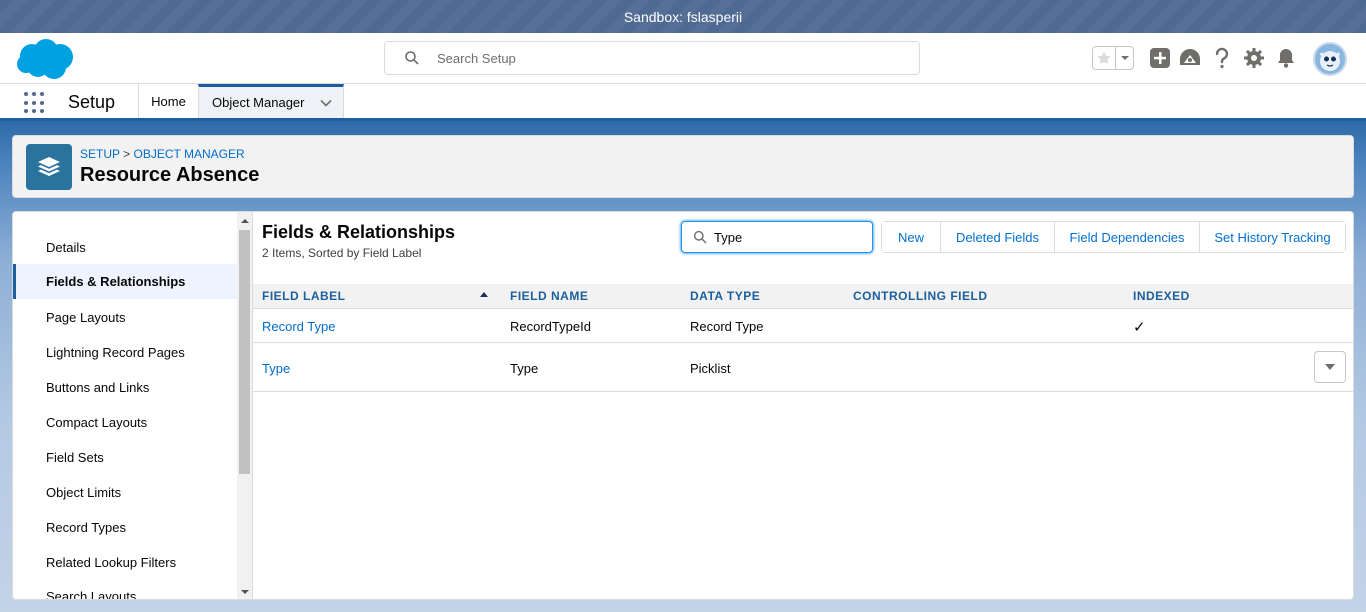  Describe the element at coordinates (725, 296) in the screenshot. I see `column-header-data-type: DATA TYPE` at that location.